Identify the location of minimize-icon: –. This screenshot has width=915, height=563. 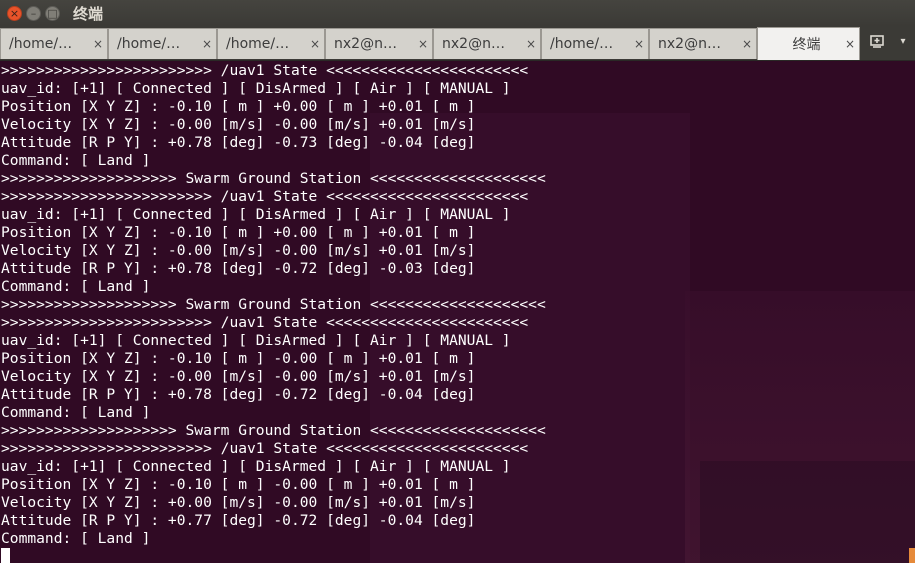
(33, 13).